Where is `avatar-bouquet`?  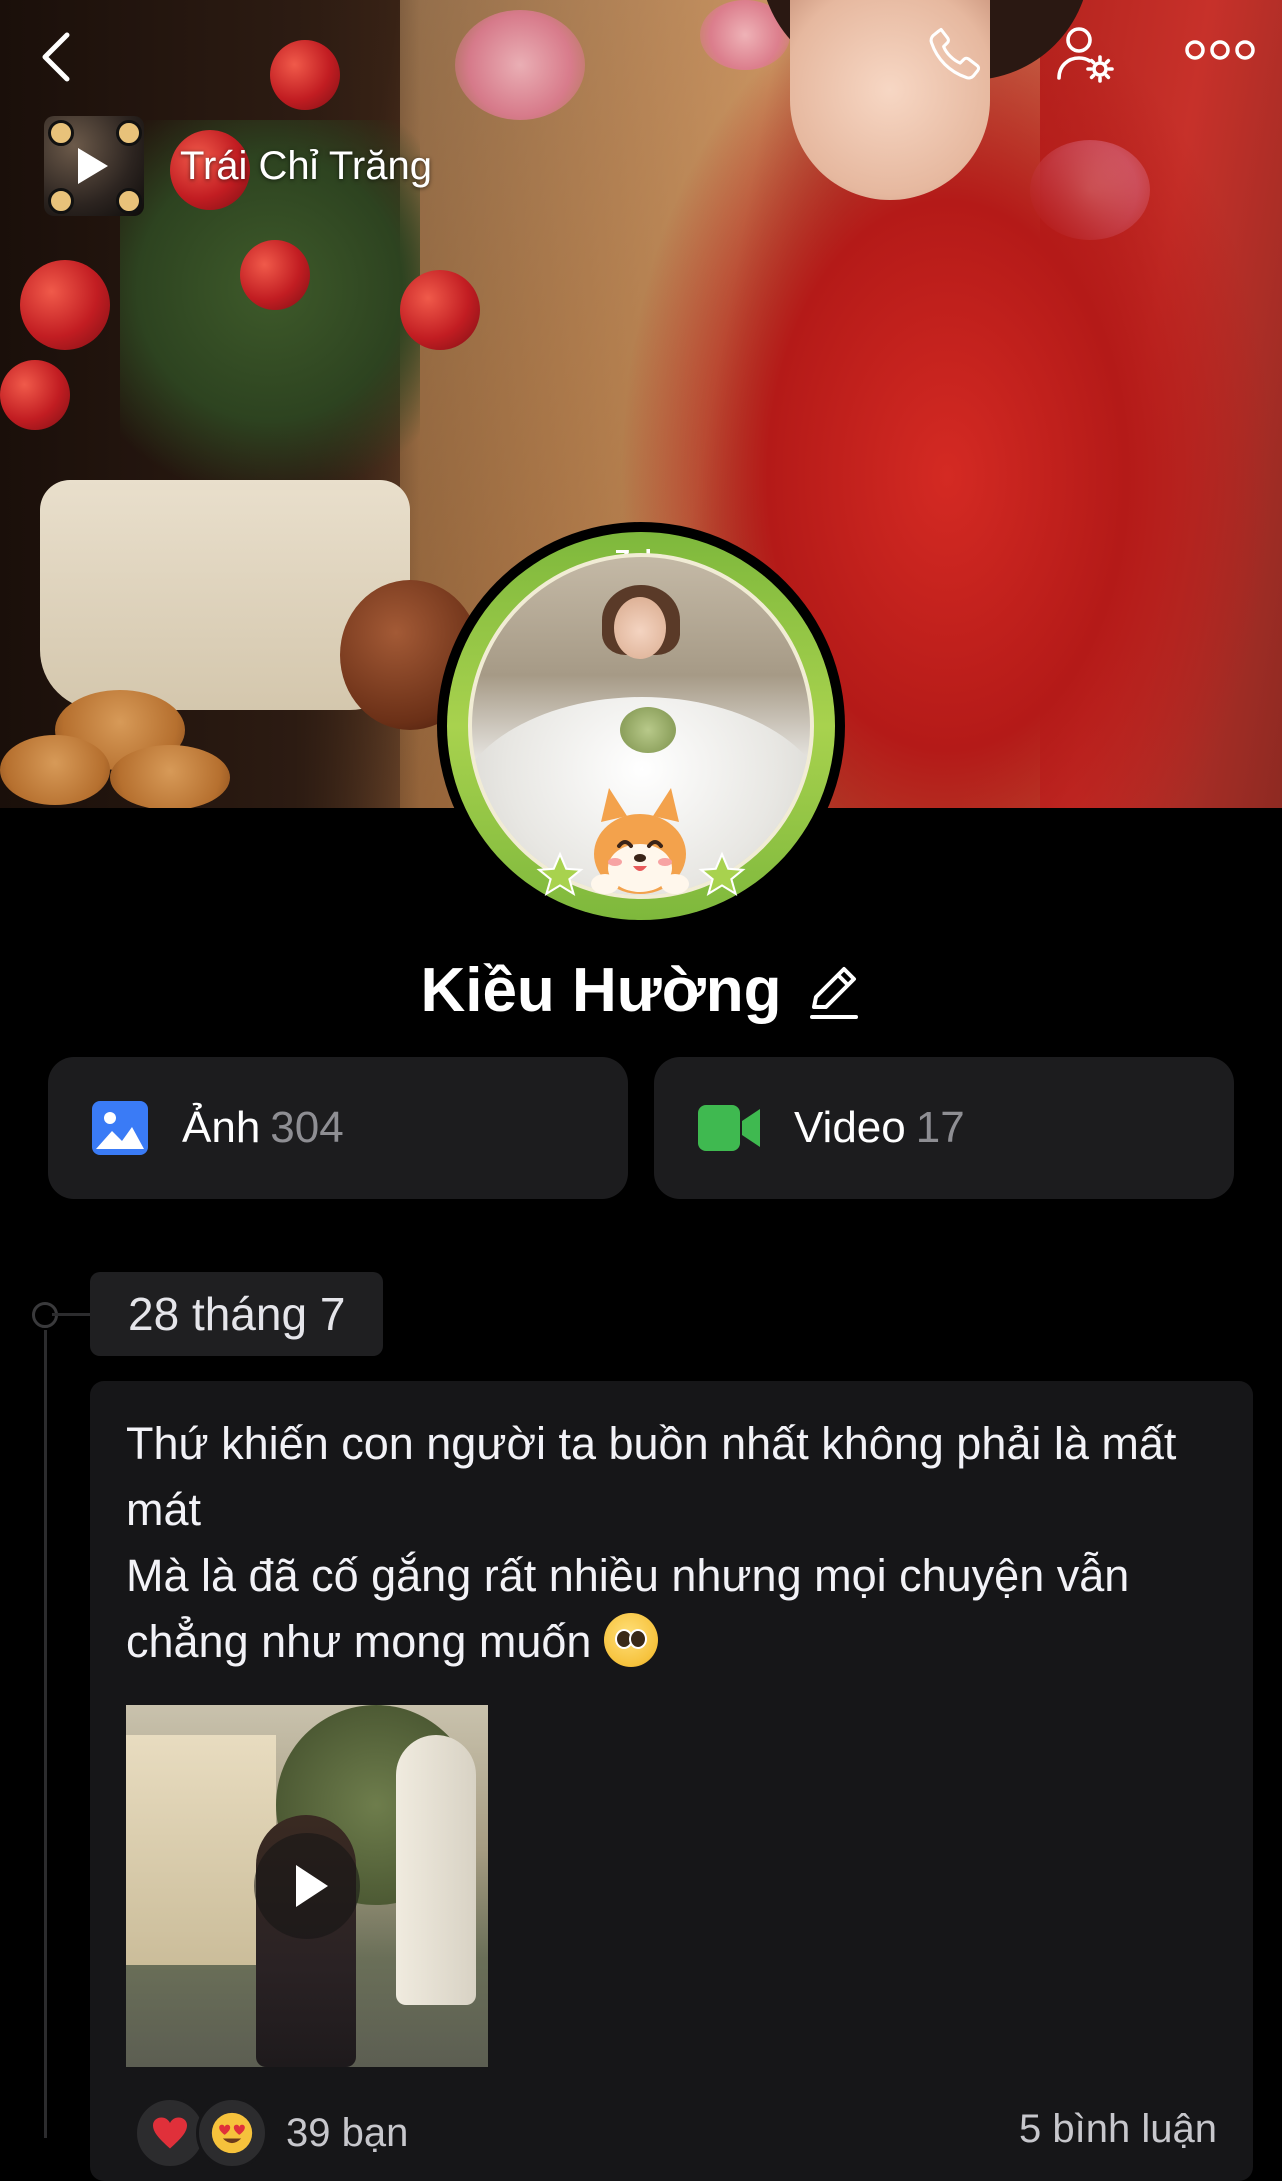
avatar-bouquet is located at coordinates (648, 730).